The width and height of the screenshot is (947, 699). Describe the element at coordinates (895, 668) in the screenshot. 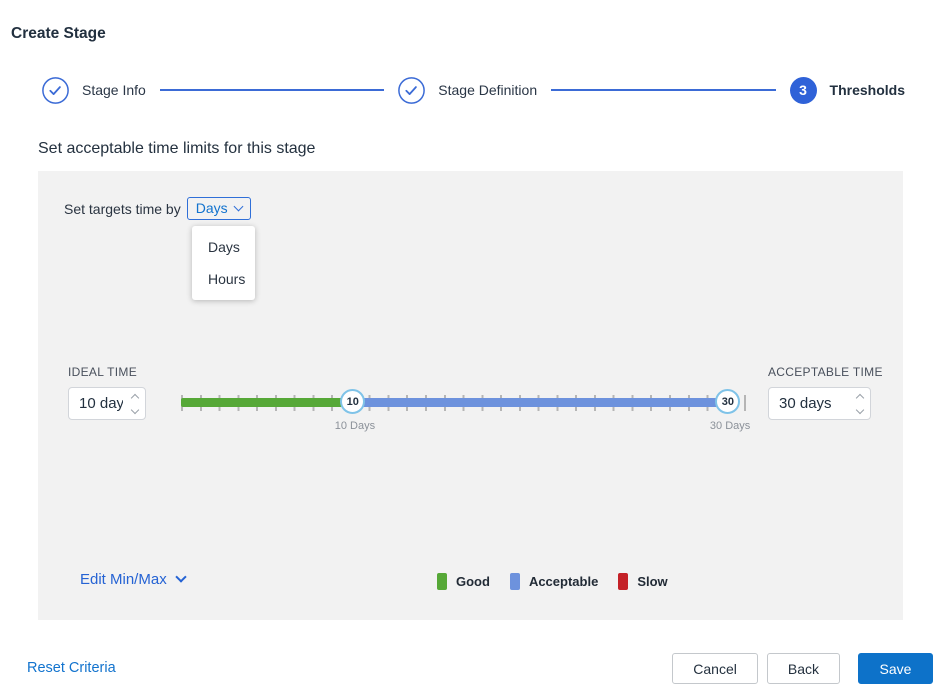

I see `save-button: Save` at that location.